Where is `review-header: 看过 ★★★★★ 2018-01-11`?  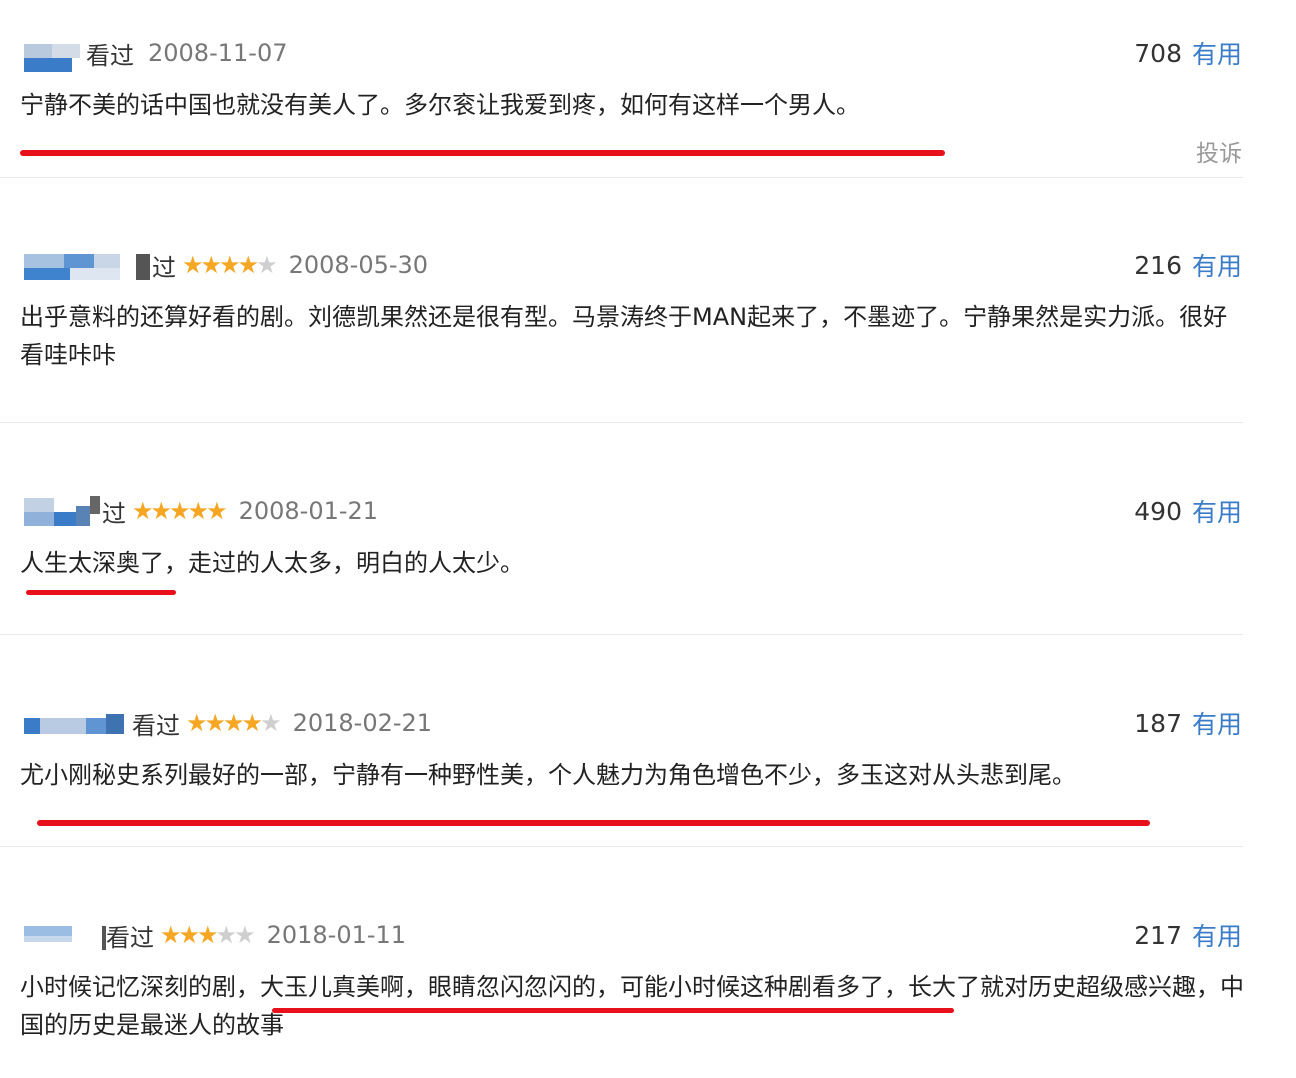 review-header: 看过 ★★★★★ 2018-01-11 is located at coordinates (214, 935).